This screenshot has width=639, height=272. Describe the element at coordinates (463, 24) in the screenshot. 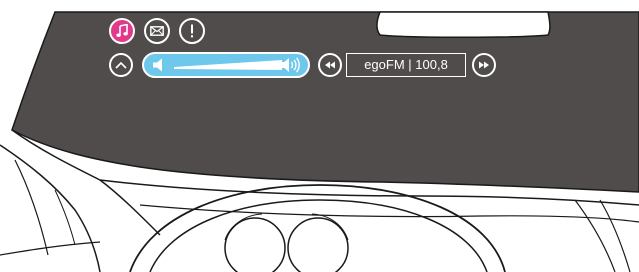

I see `rearview-mirror` at that location.